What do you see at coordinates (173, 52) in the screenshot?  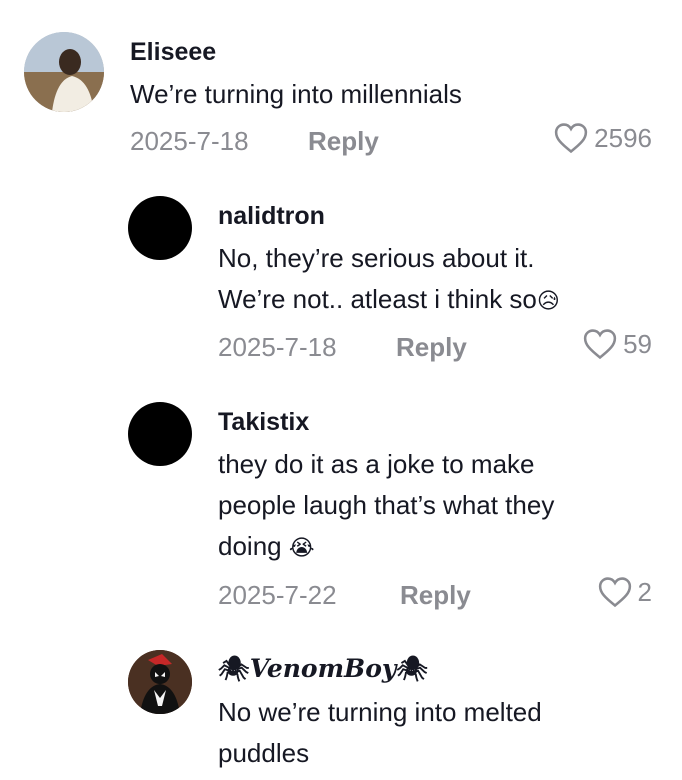 I see `comment-username: Eliseee` at bounding box center [173, 52].